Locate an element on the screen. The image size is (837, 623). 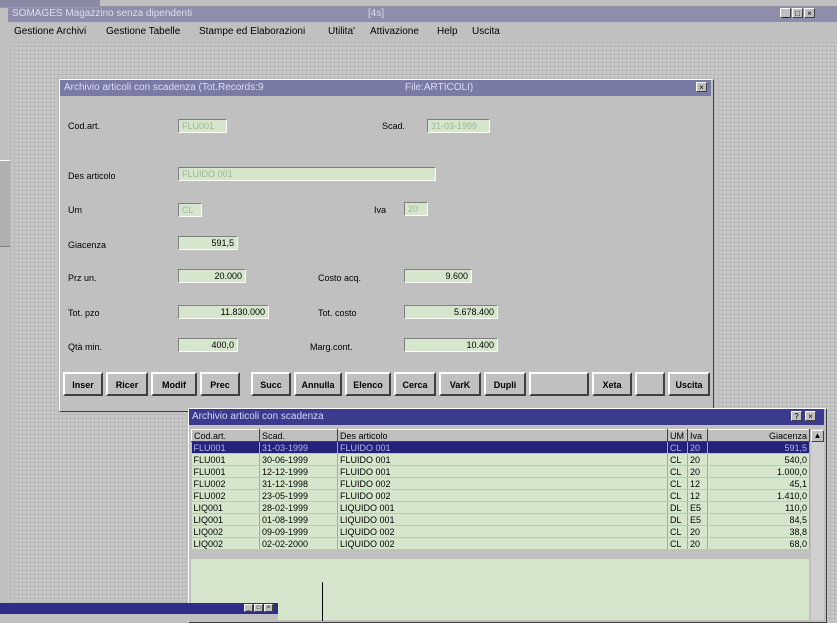
cell-scad: 09-09-1999 is located at coordinates (298, 531).